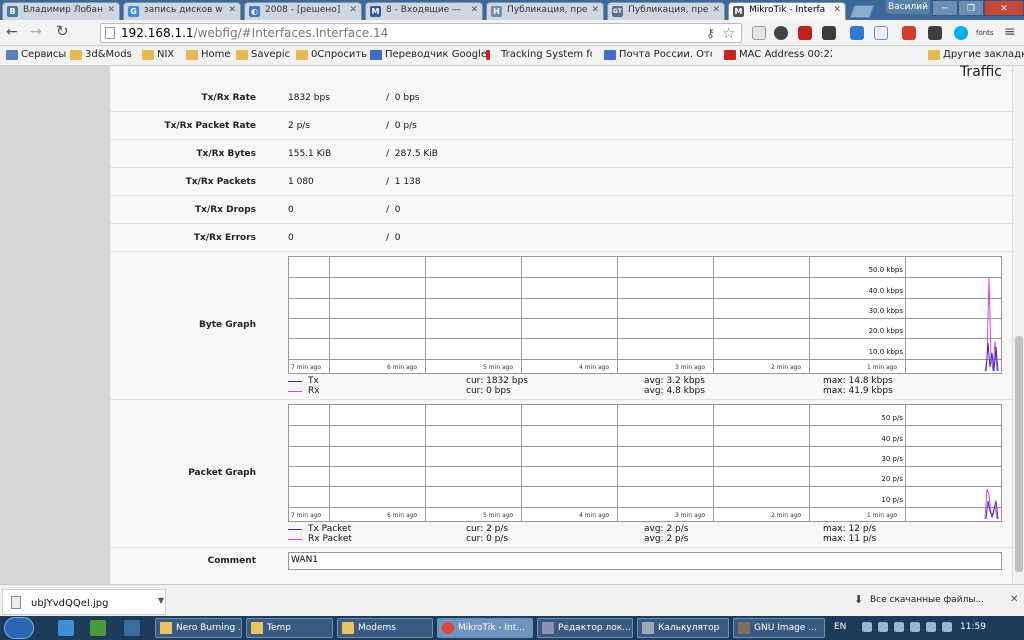  What do you see at coordinates (778, 54) in the screenshot?
I see `bookmark-item: MAC Address 00:22:4` at bounding box center [778, 54].